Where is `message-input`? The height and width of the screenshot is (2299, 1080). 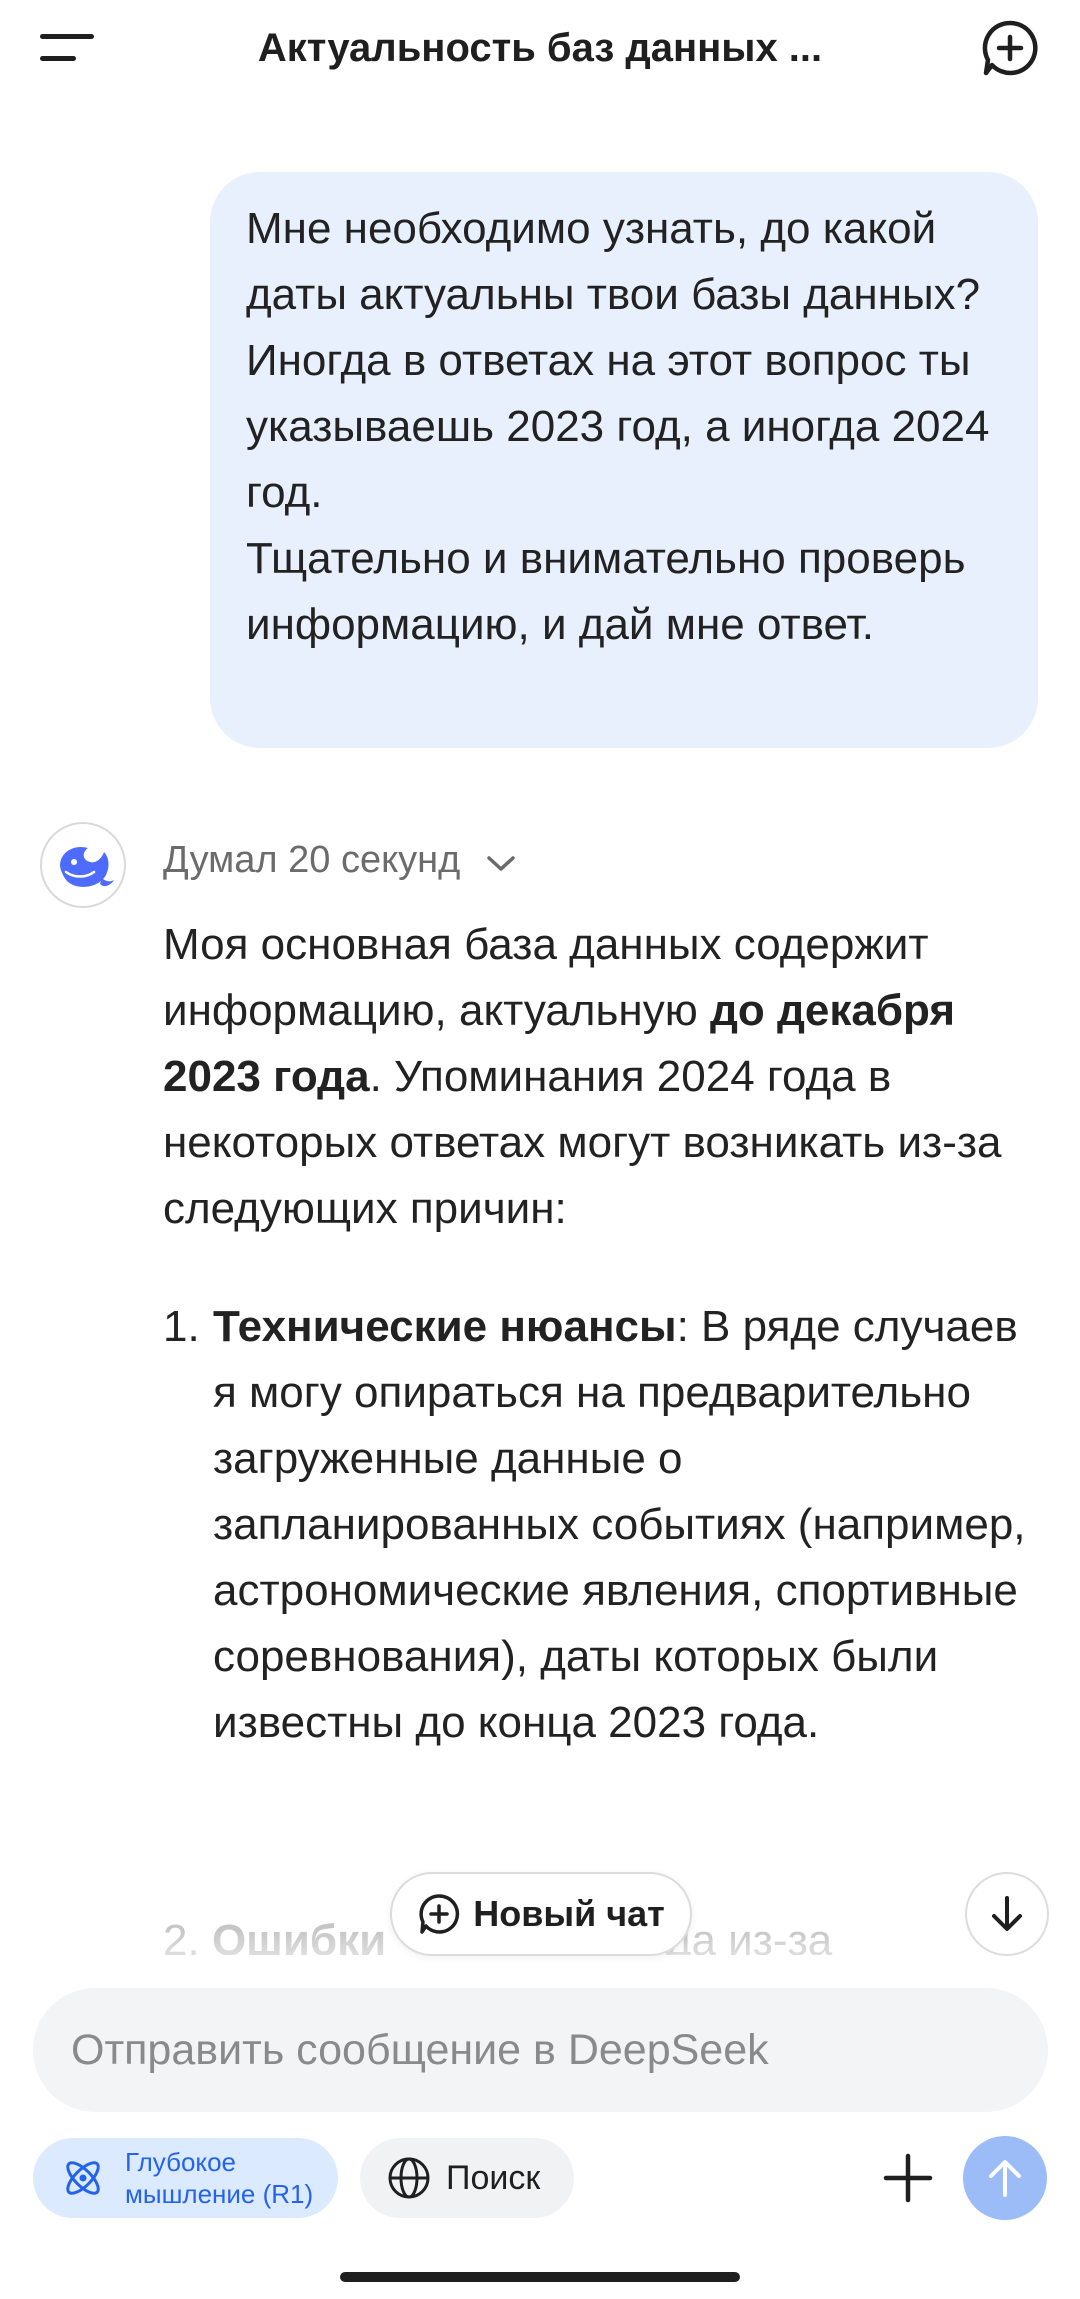 message-input is located at coordinates (541, 2050).